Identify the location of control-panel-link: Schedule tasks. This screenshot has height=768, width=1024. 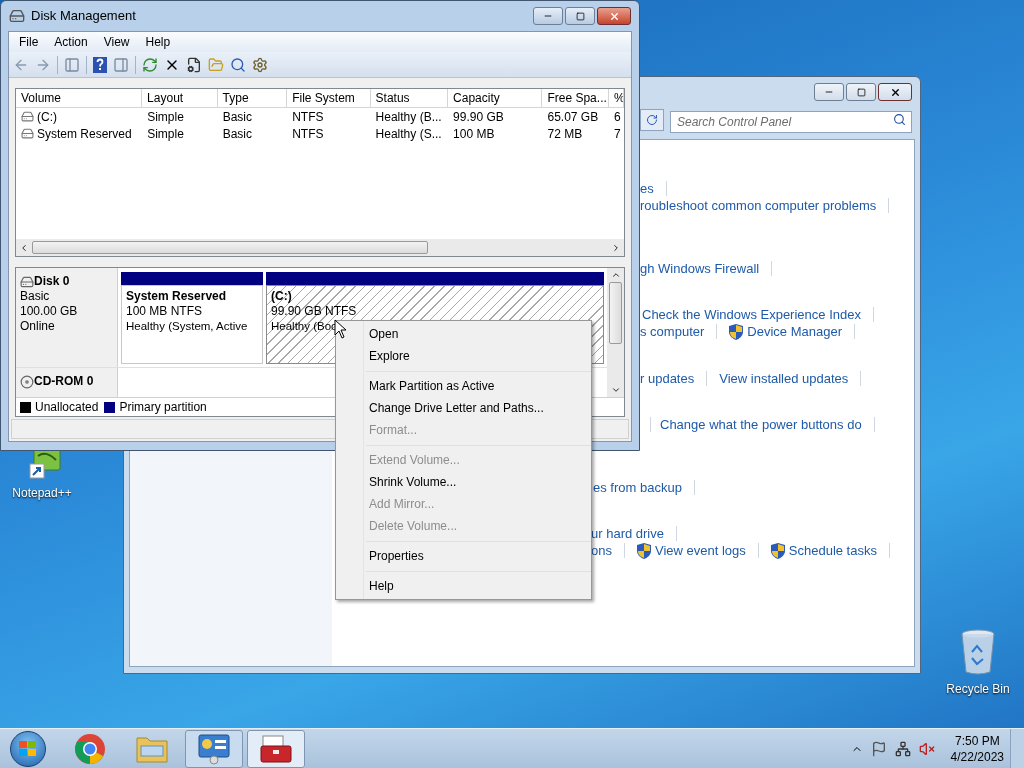
(832, 550).